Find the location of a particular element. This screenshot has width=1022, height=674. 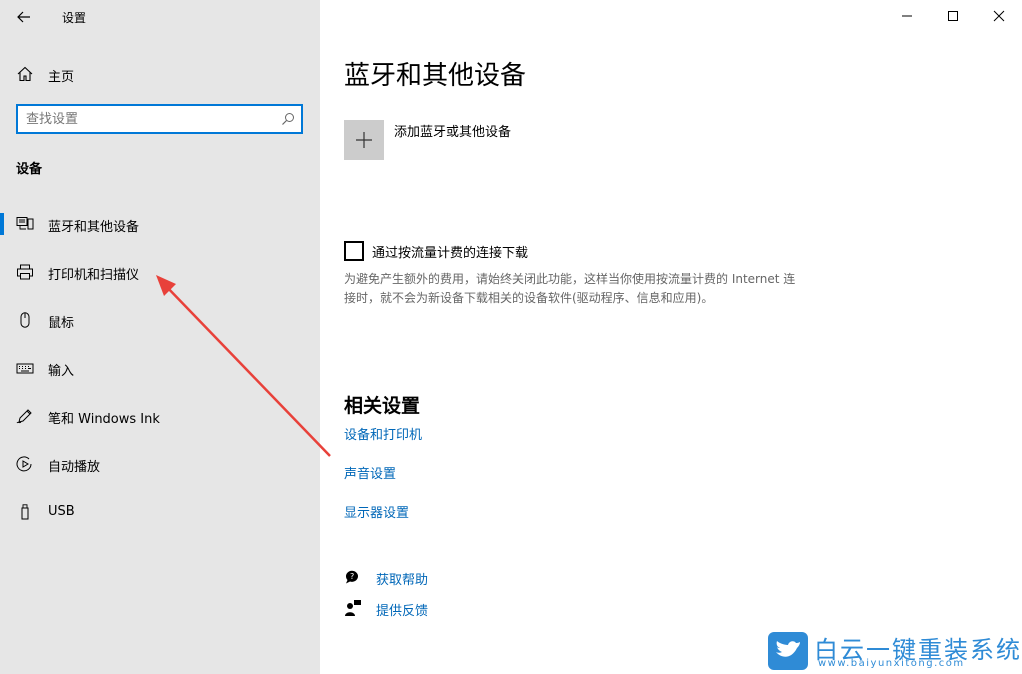

add-device-button is located at coordinates (364, 140).